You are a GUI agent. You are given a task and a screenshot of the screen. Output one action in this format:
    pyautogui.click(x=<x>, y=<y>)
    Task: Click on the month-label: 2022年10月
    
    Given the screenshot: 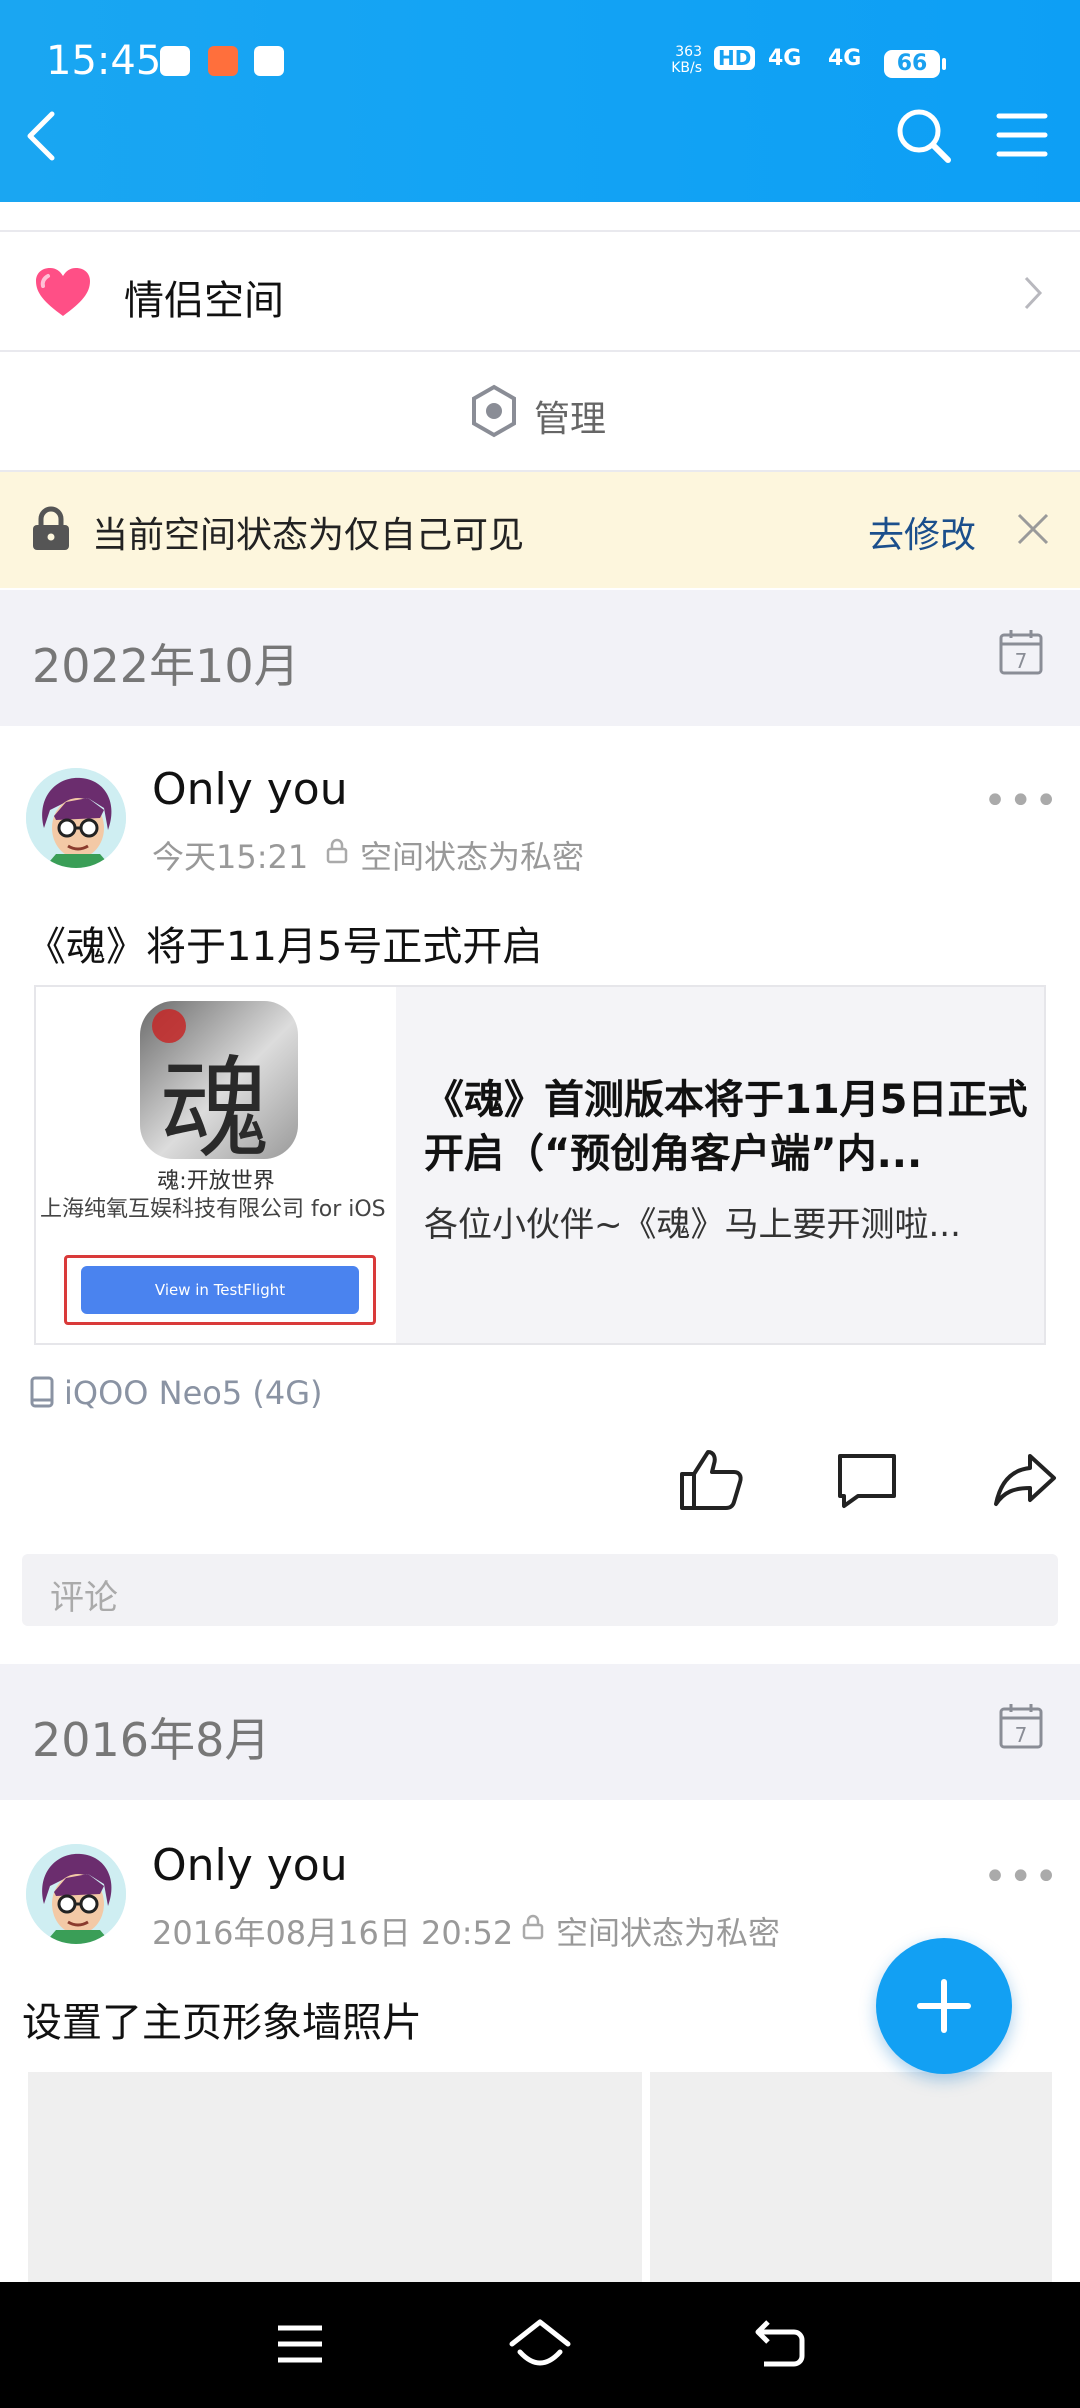 What is the action you would take?
    pyautogui.click(x=166, y=666)
    